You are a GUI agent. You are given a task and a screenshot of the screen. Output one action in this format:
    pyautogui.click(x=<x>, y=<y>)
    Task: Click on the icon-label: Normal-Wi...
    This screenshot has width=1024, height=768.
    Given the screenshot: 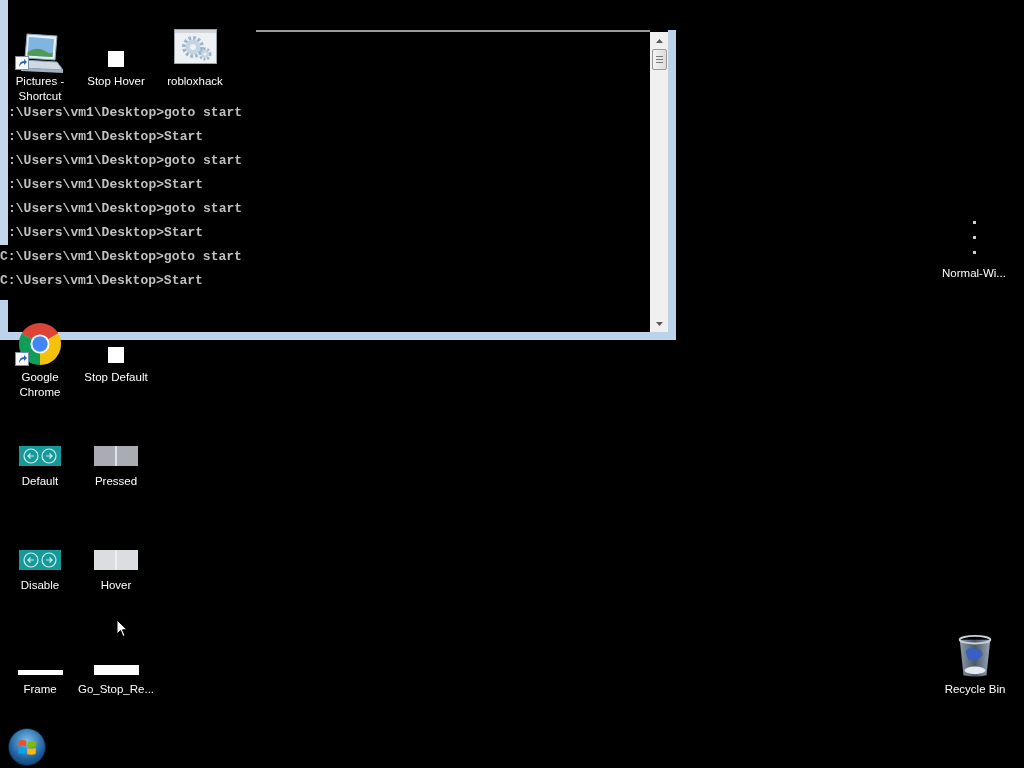 What is the action you would take?
    pyautogui.click(x=974, y=273)
    